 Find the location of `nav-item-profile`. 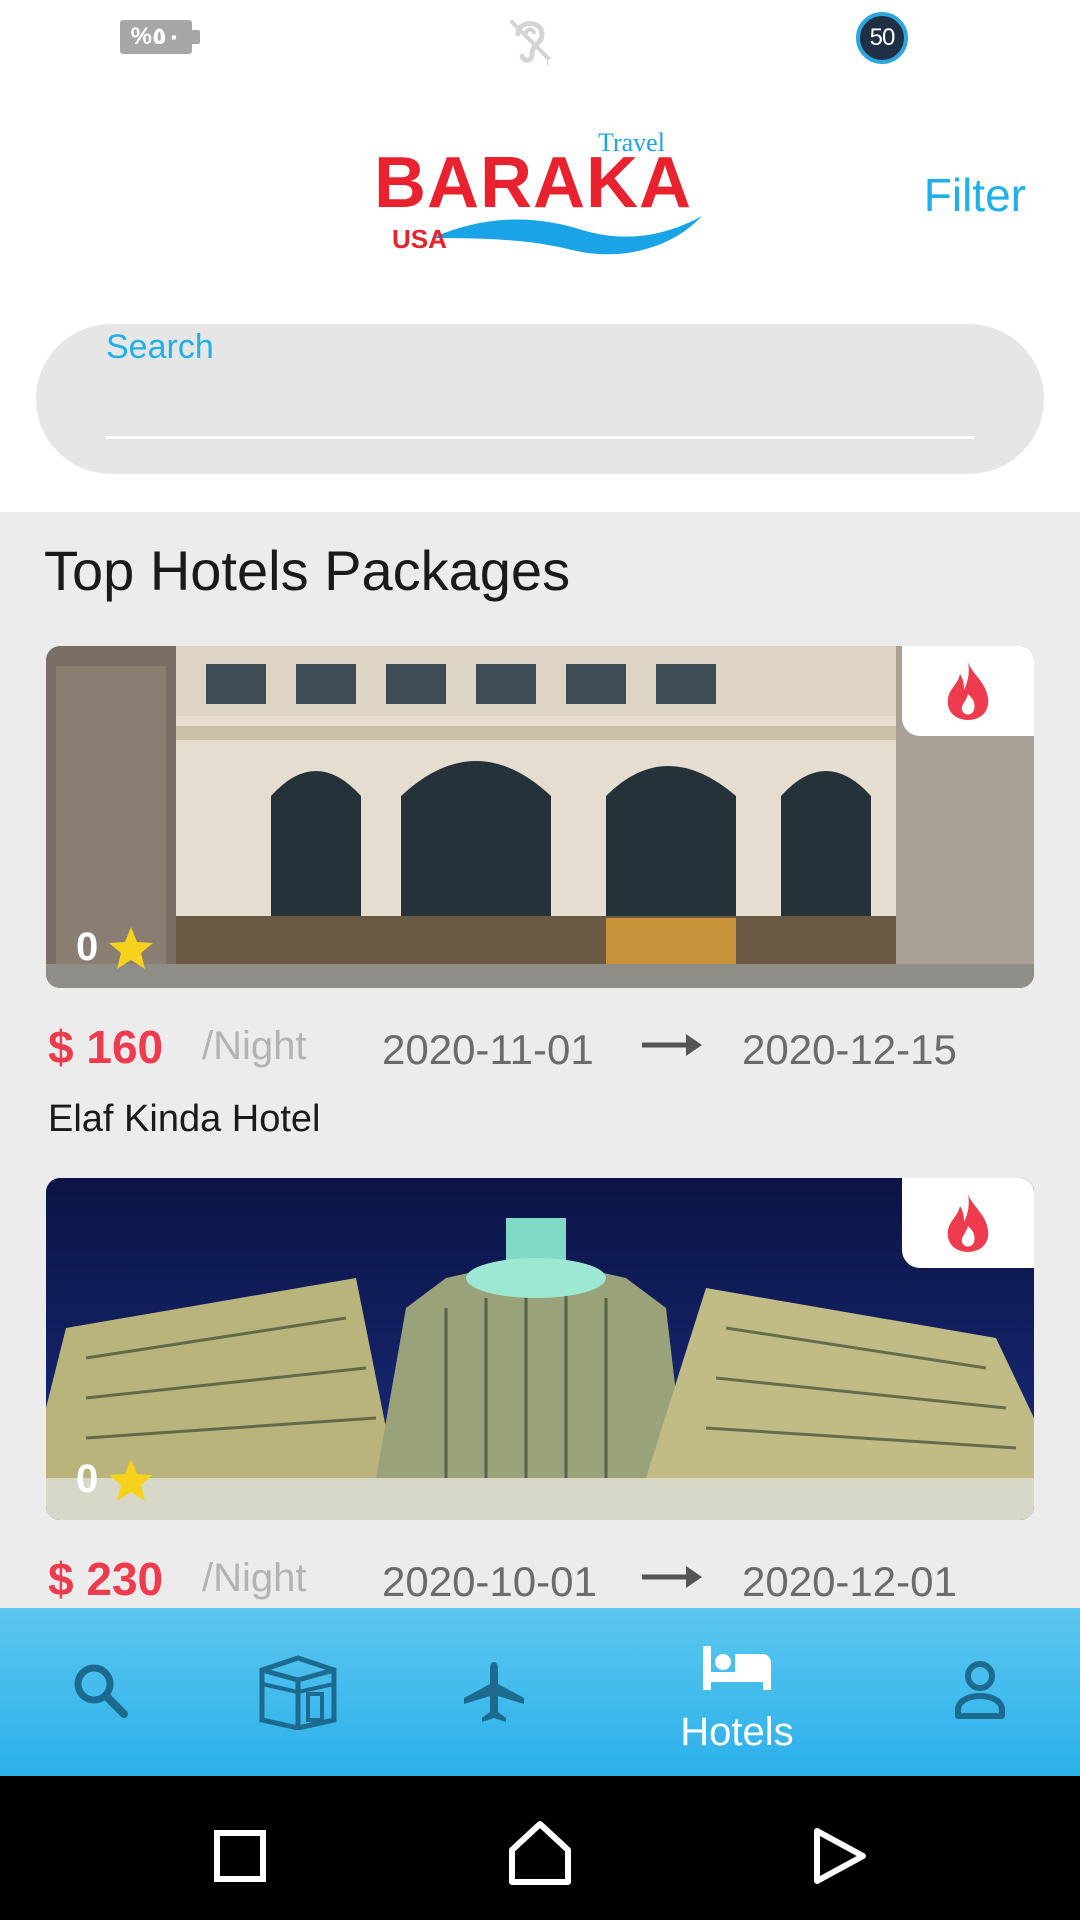

nav-item-profile is located at coordinates (980, 1692).